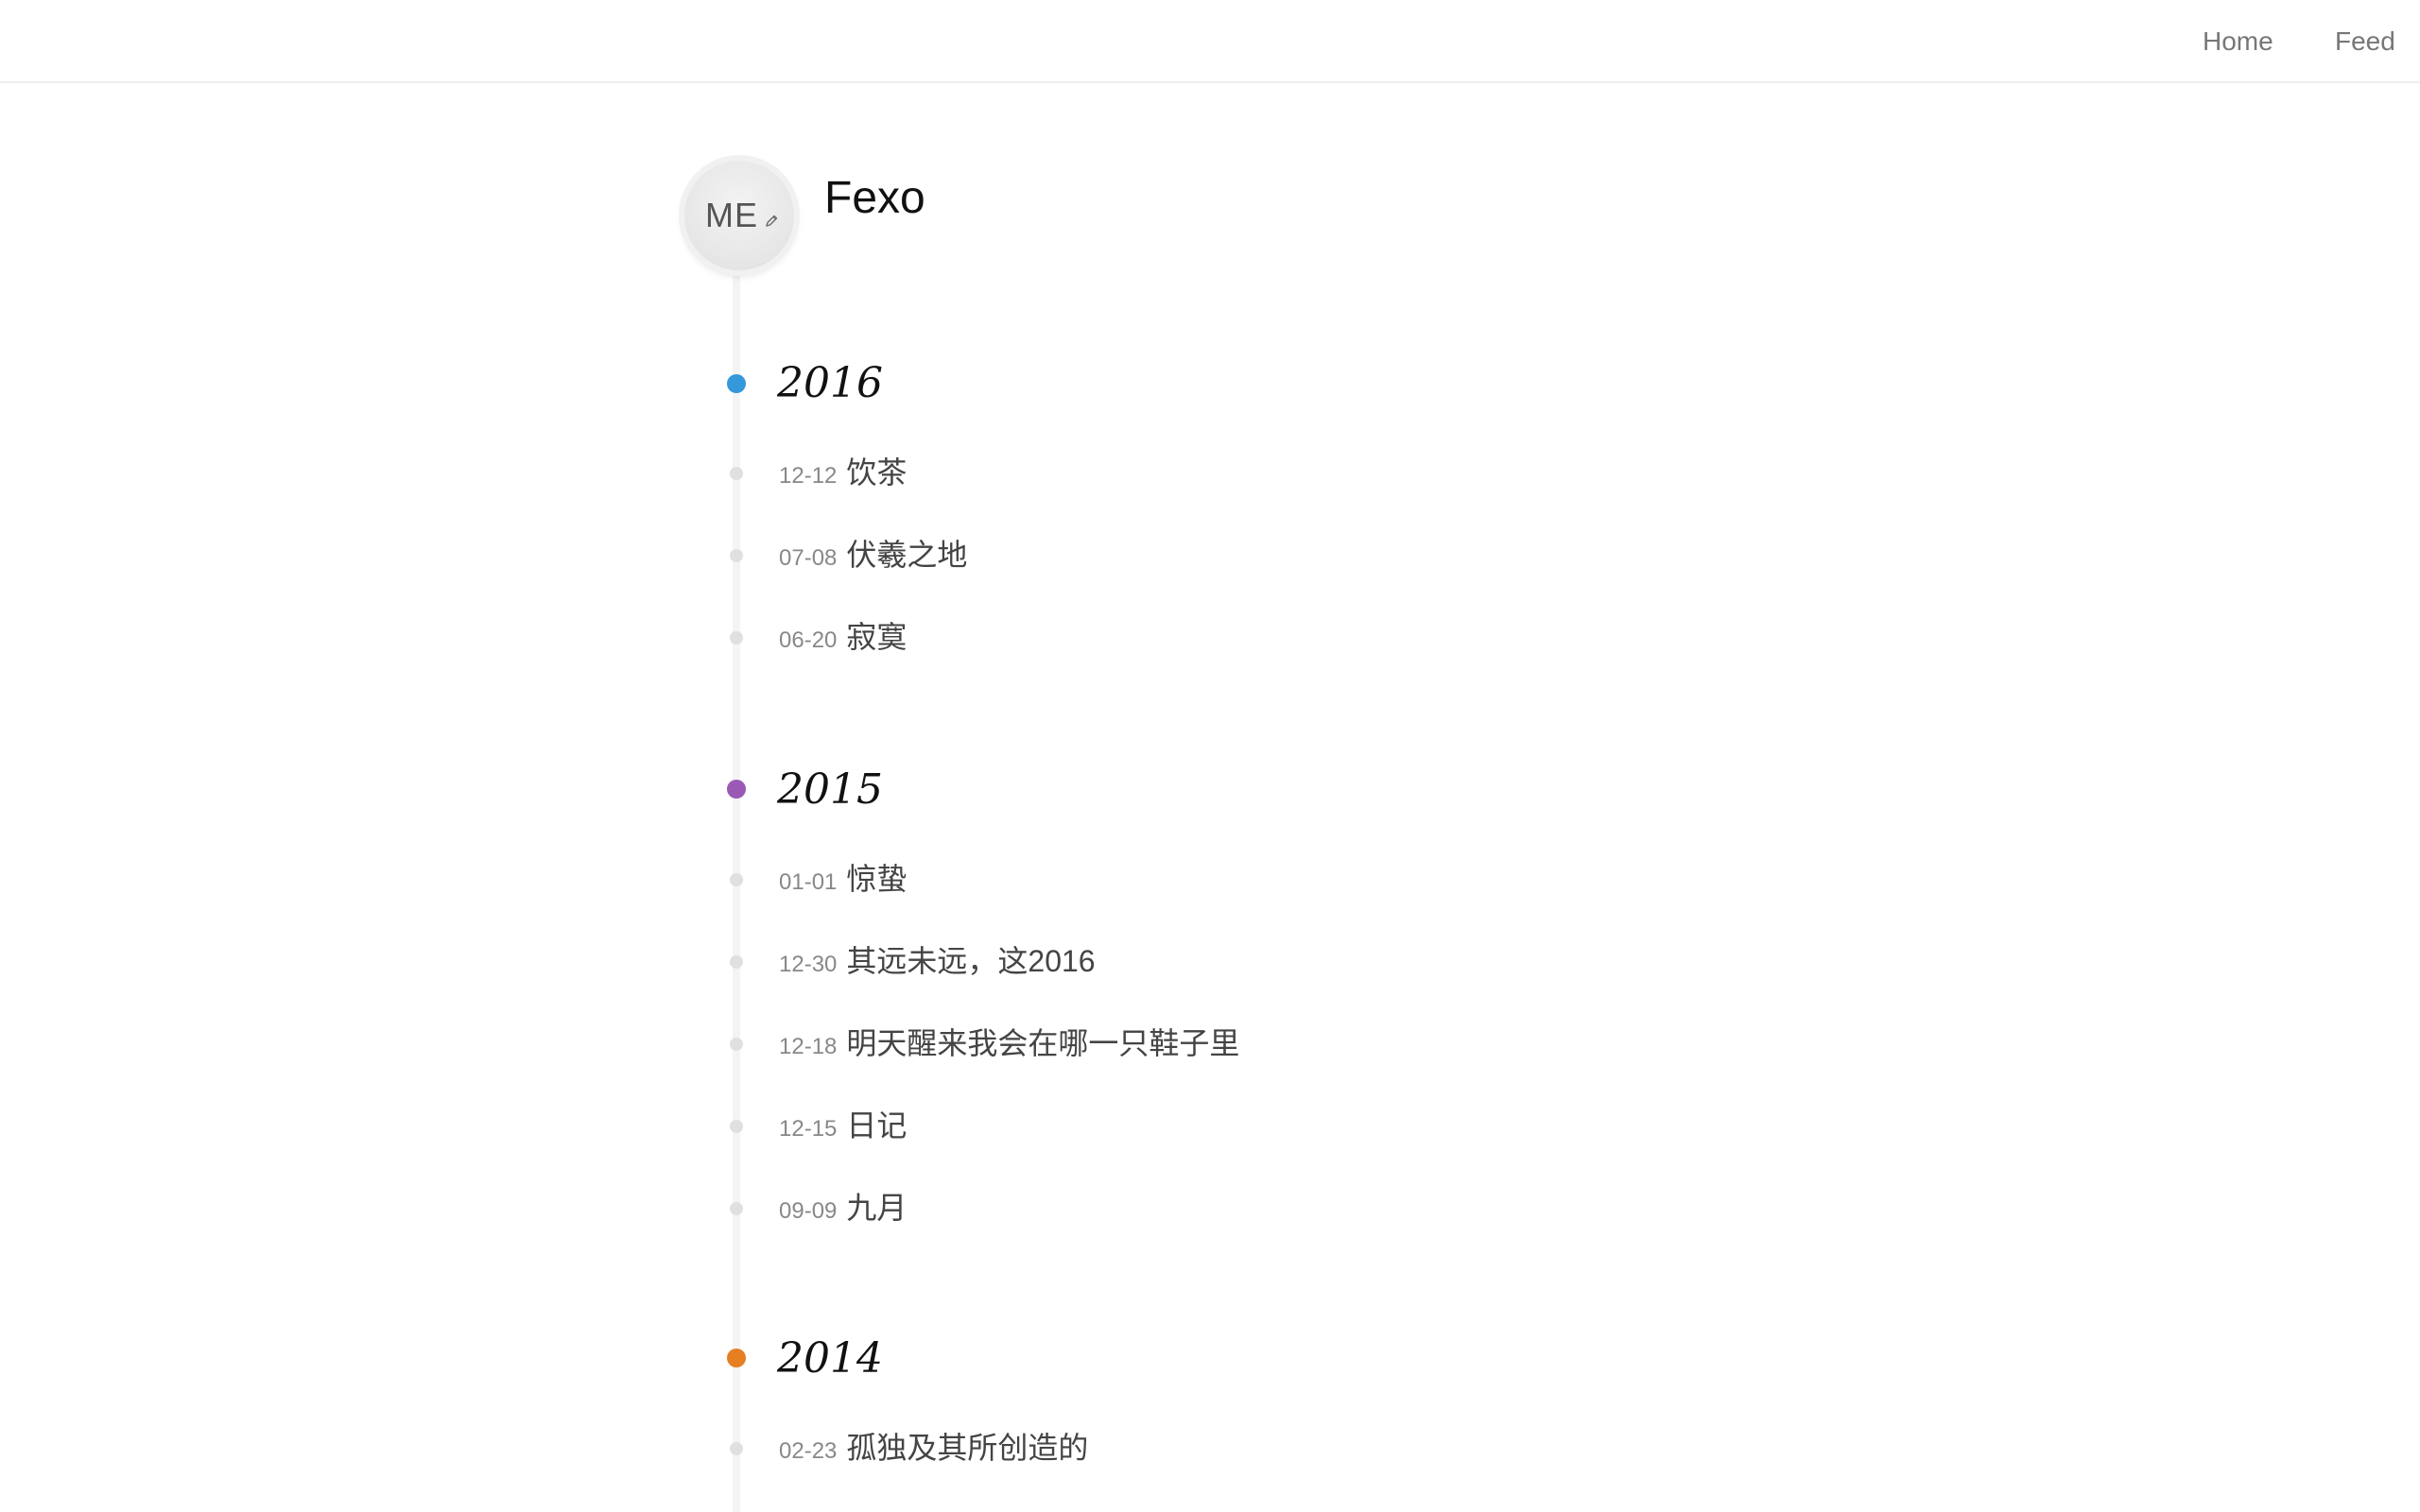 The height and width of the screenshot is (1512, 2420). What do you see at coordinates (808, 640) in the screenshot?
I see `post-date: 06-20` at bounding box center [808, 640].